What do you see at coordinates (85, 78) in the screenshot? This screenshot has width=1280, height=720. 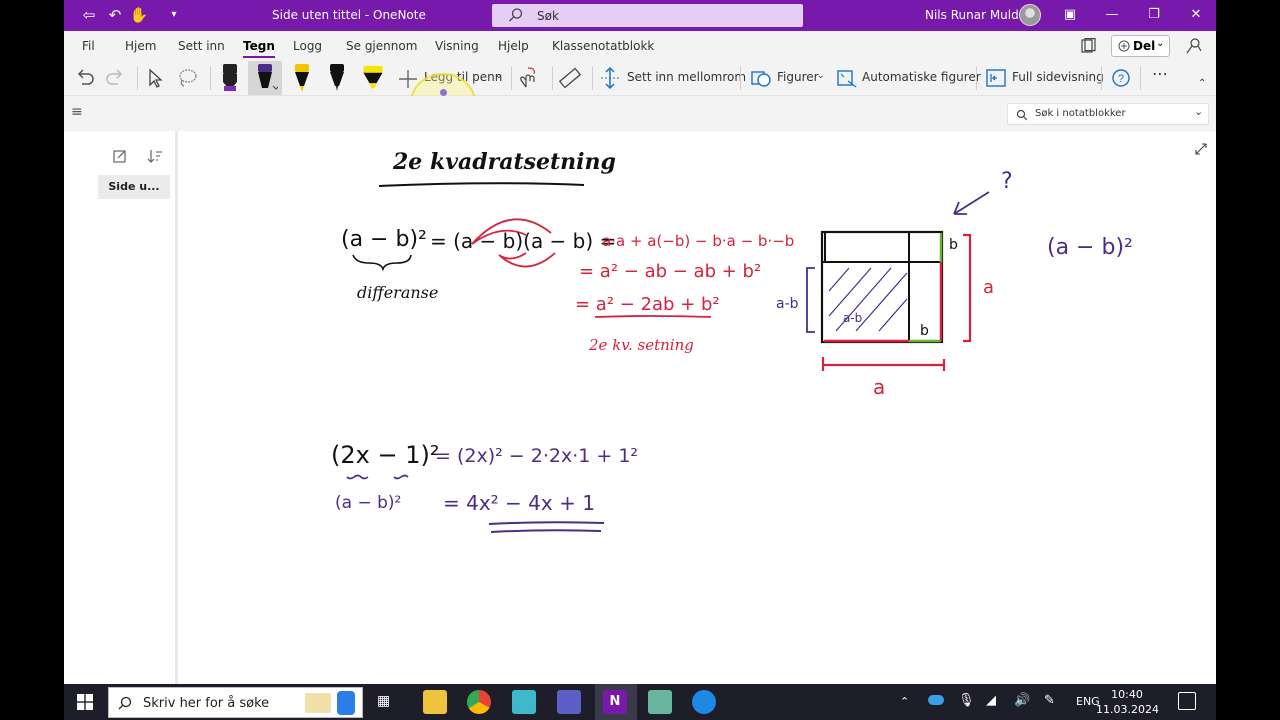 I see `undo-icon` at bounding box center [85, 78].